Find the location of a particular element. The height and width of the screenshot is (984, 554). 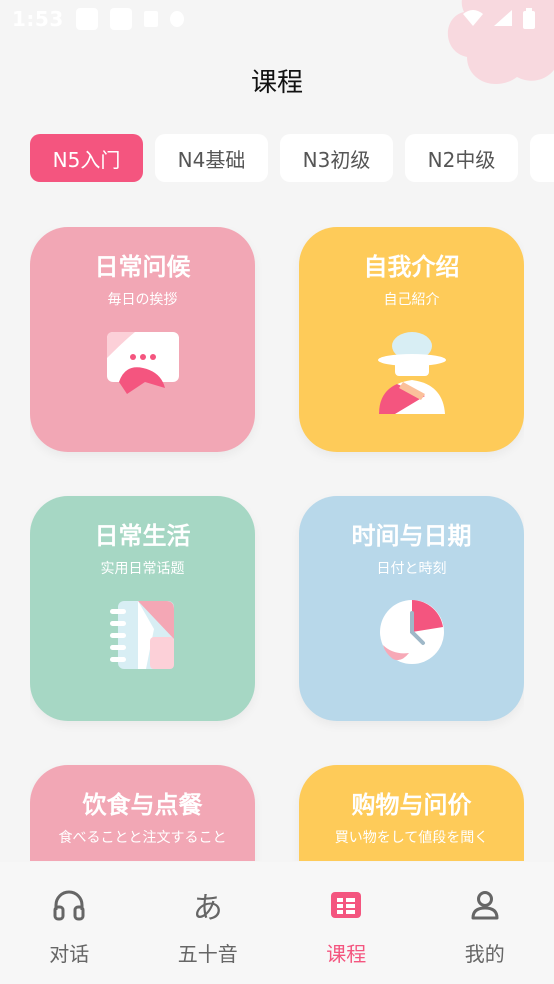

person-hat-icon is located at coordinates (411, 373).